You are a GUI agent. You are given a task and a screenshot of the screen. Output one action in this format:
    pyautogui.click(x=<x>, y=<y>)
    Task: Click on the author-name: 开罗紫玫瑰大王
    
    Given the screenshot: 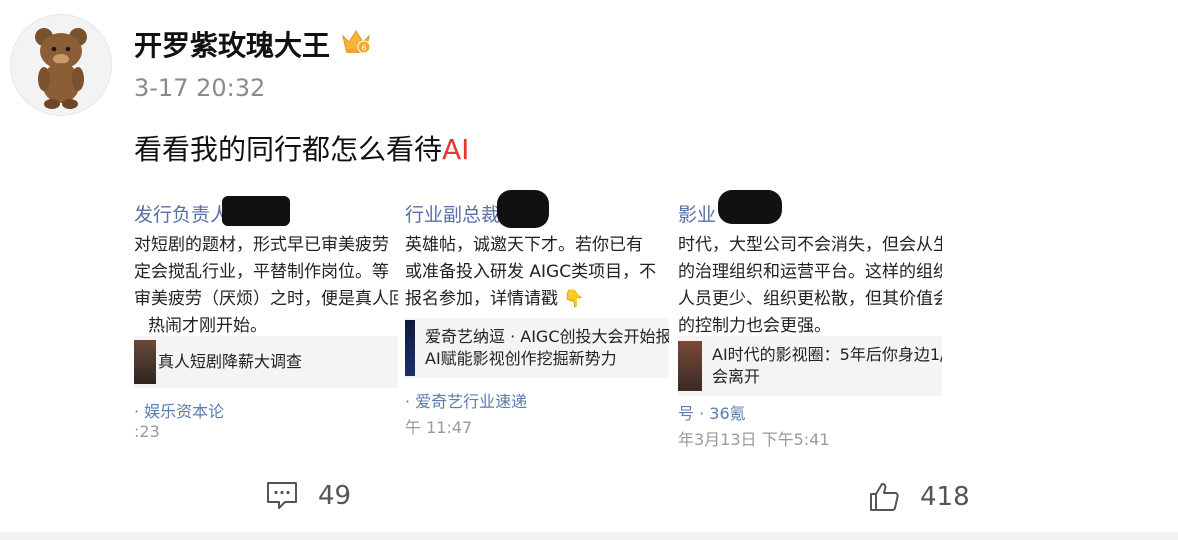 What is the action you would take?
    pyautogui.click(x=232, y=44)
    